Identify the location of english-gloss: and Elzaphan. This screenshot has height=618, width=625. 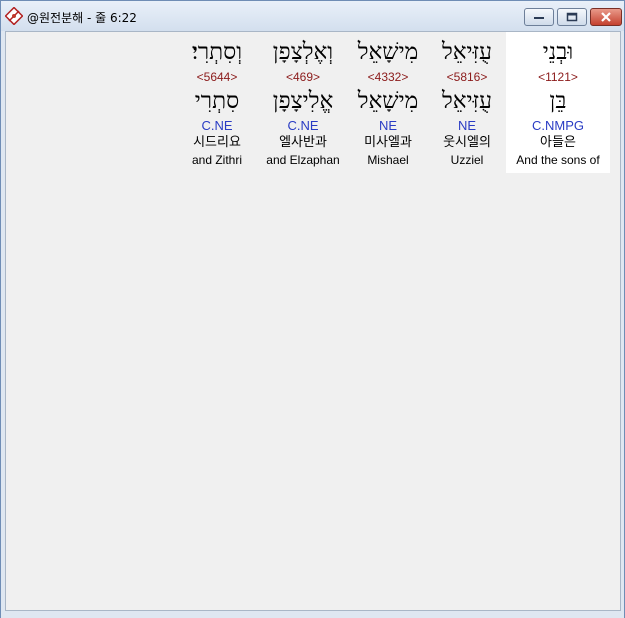
(303, 160).